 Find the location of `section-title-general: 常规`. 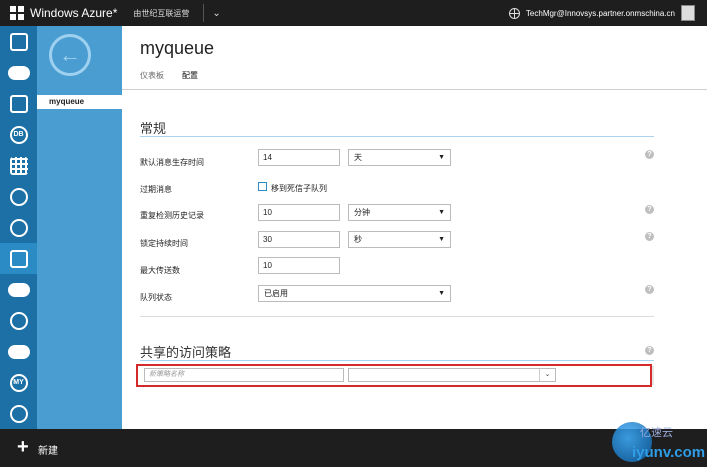

section-title-general: 常规 is located at coordinates (153, 128).